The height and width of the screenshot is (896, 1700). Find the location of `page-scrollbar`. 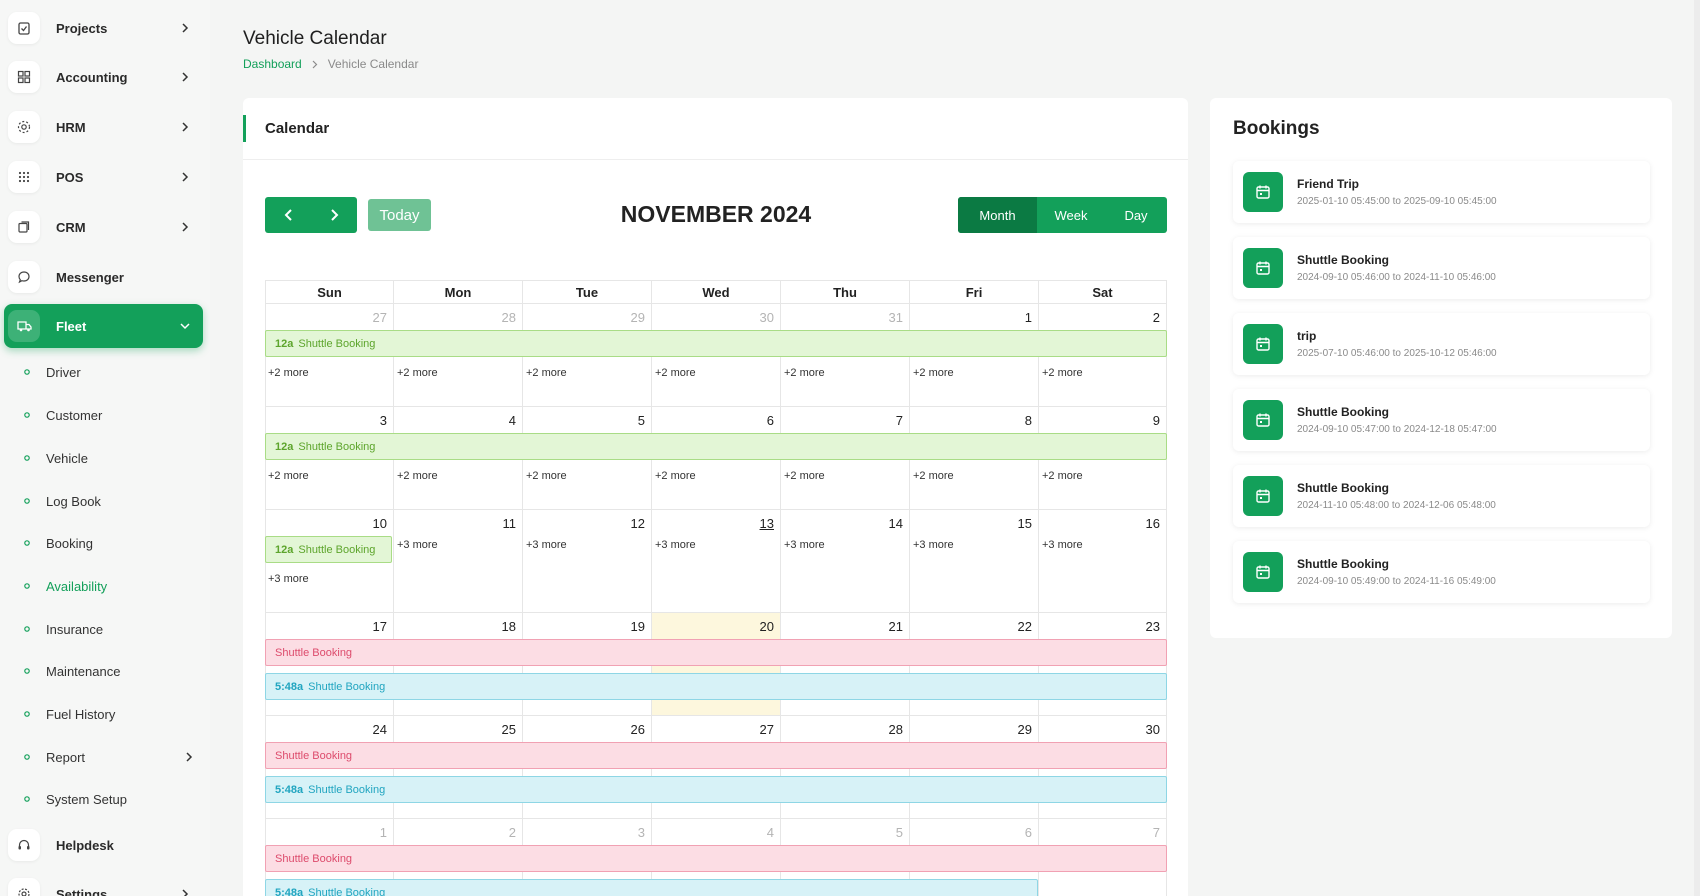

page-scrollbar is located at coordinates (1697, 448).